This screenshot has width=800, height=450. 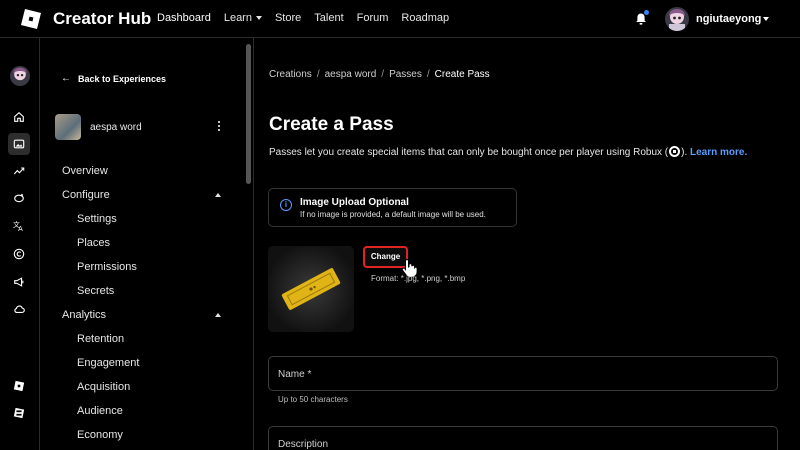 What do you see at coordinates (728, 19) in the screenshot?
I see `username: ngiutaeyong` at bounding box center [728, 19].